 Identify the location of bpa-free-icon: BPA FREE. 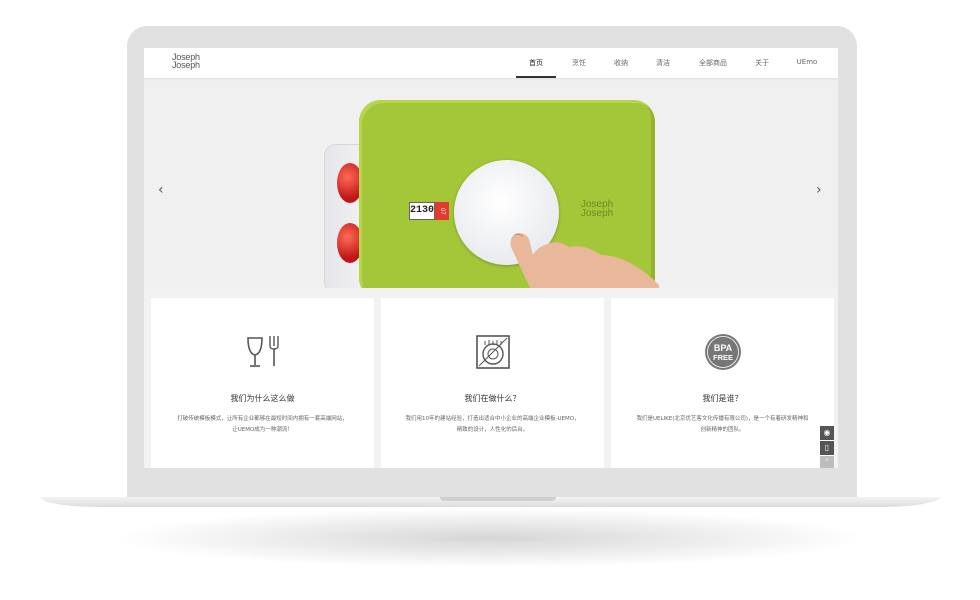
(722, 352).